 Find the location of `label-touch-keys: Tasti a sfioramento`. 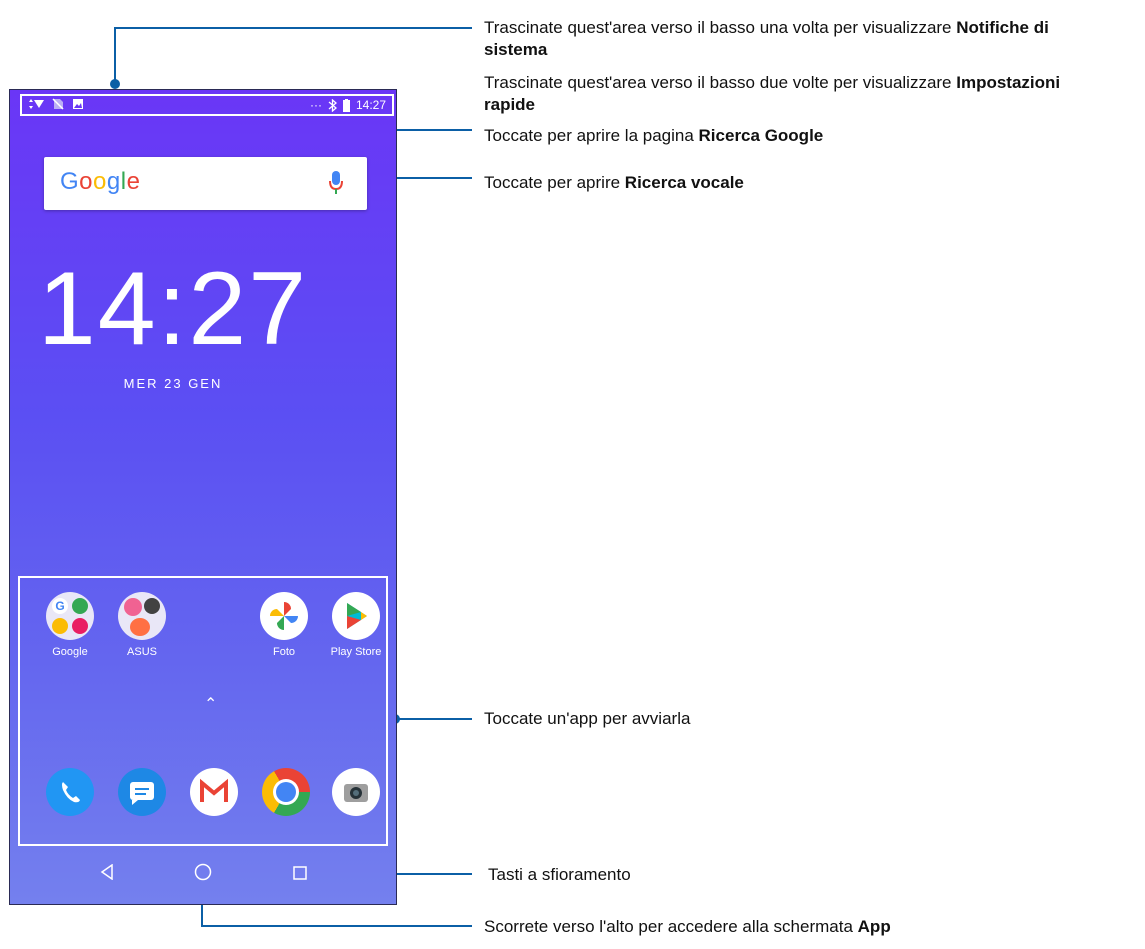

label-touch-keys: Tasti a sfioramento is located at coordinates (559, 875).